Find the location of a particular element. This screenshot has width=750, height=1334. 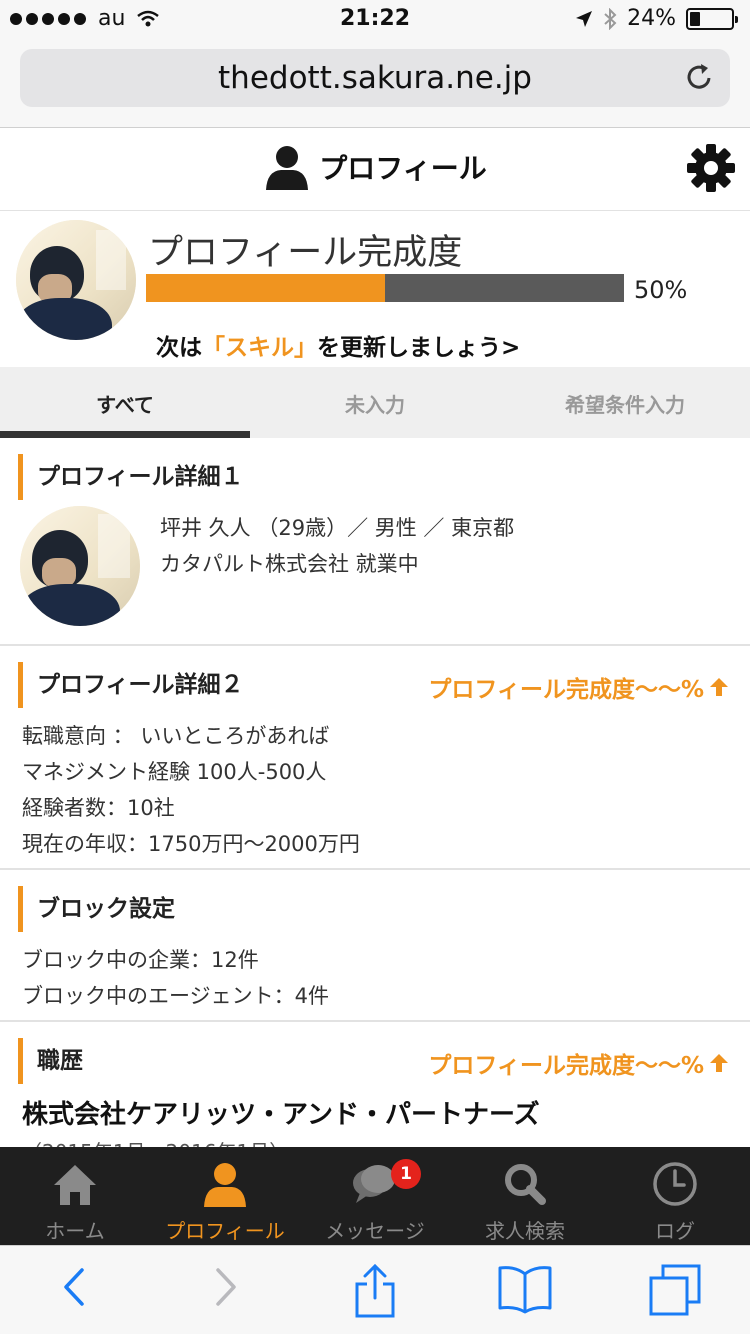

profile-name-line: 坪井 久人 （29歳）／ 男性 ／ 東京都 is located at coordinates (337, 528).